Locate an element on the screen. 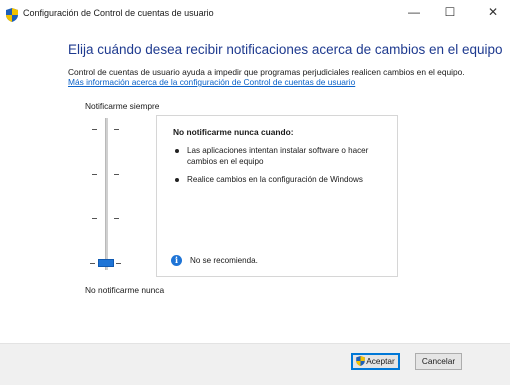 The width and height of the screenshot is (510, 385). panel-title: No notificarme nunca cuando: is located at coordinates (233, 132).